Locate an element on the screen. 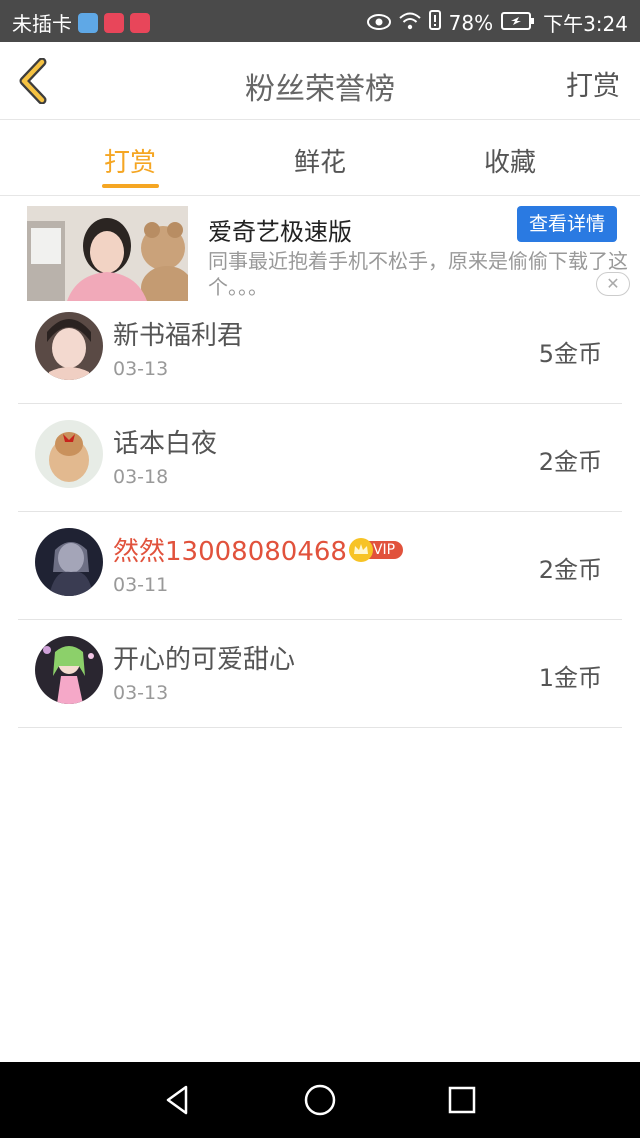 The width and height of the screenshot is (640, 1138). square-recents-icon is located at coordinates (462, 1100).